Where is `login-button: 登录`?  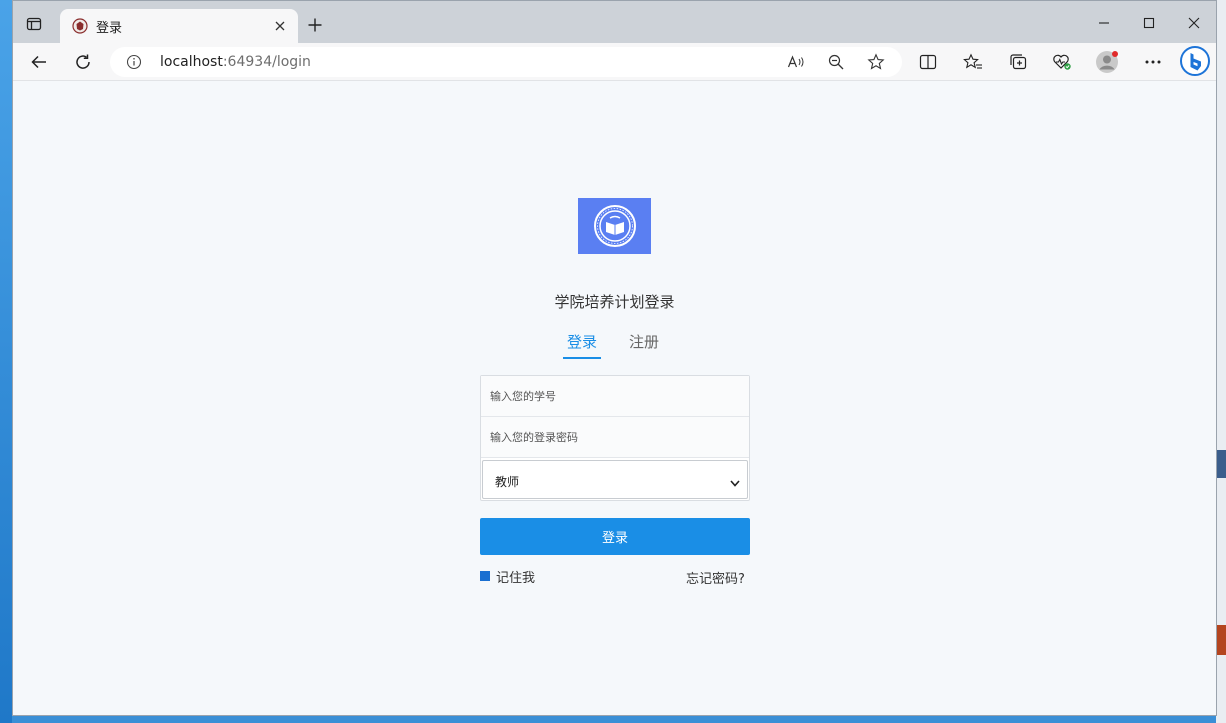 login-button: 登录 is located at coordinates (615, 536).